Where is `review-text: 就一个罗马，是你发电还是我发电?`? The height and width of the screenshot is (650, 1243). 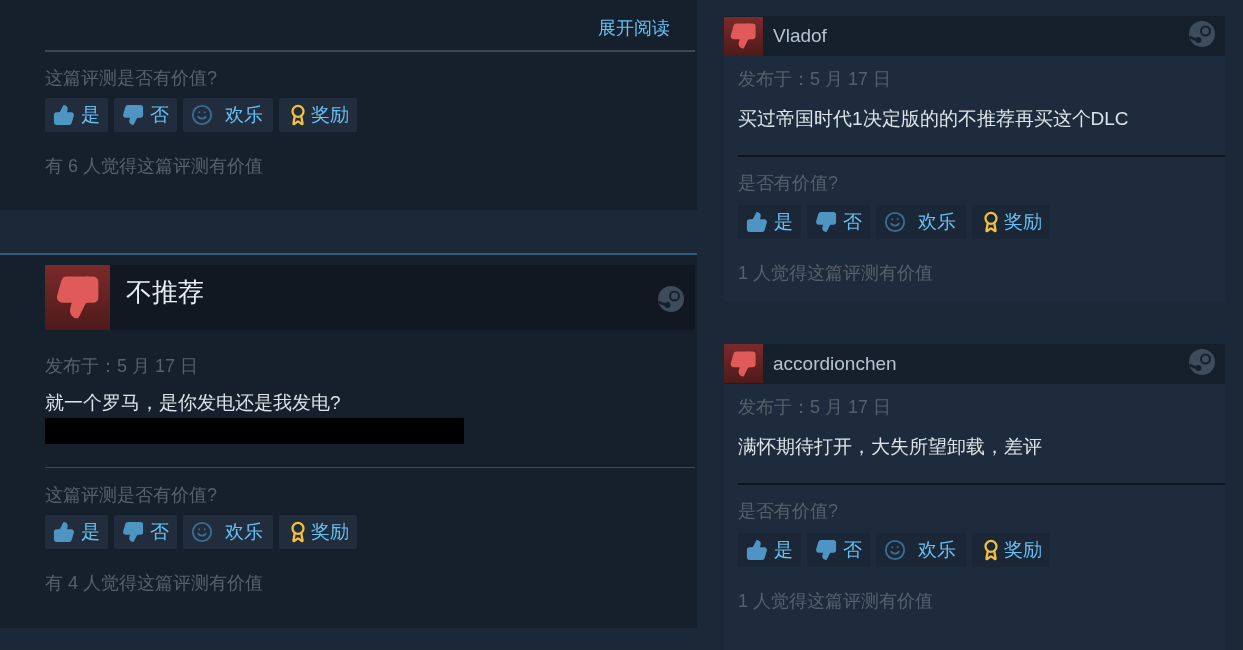 review-text: 就一个罗马，是你发电还是我发电? is located at coordinates (193, 403).